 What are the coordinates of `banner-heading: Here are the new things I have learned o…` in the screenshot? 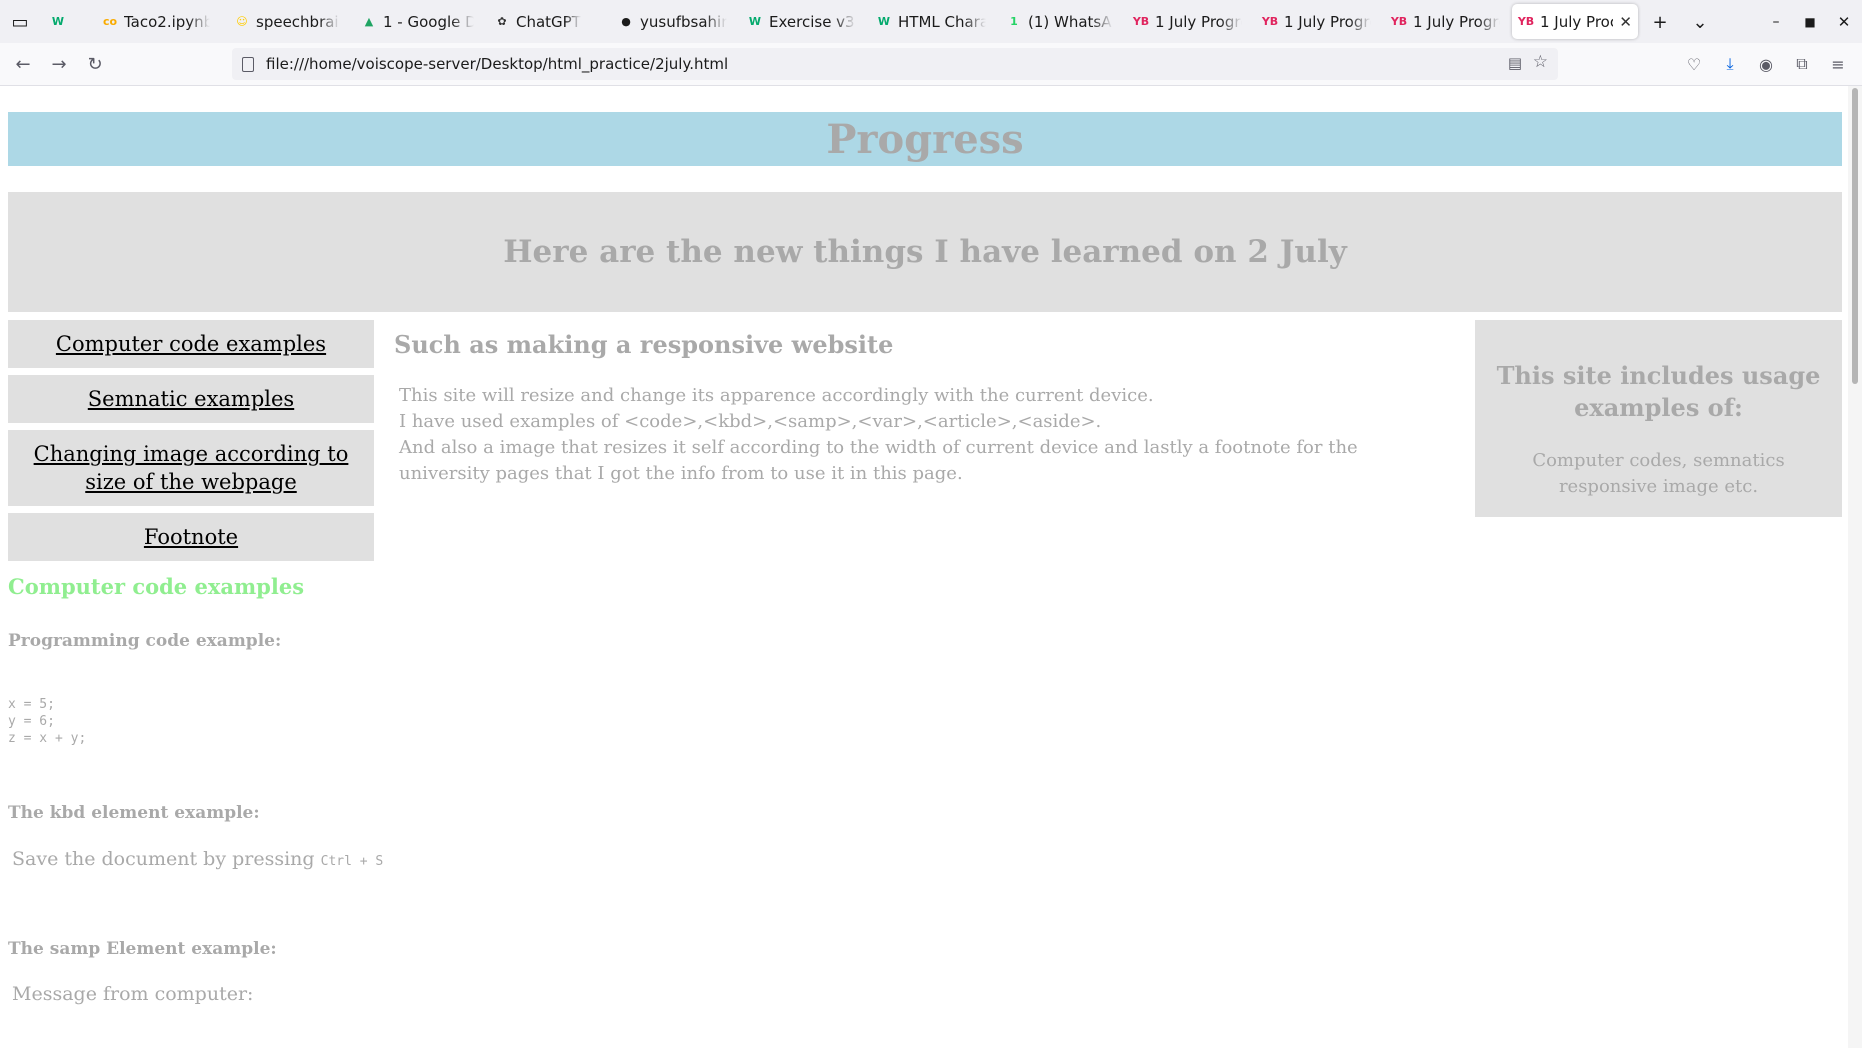 It's located at (925, 252).